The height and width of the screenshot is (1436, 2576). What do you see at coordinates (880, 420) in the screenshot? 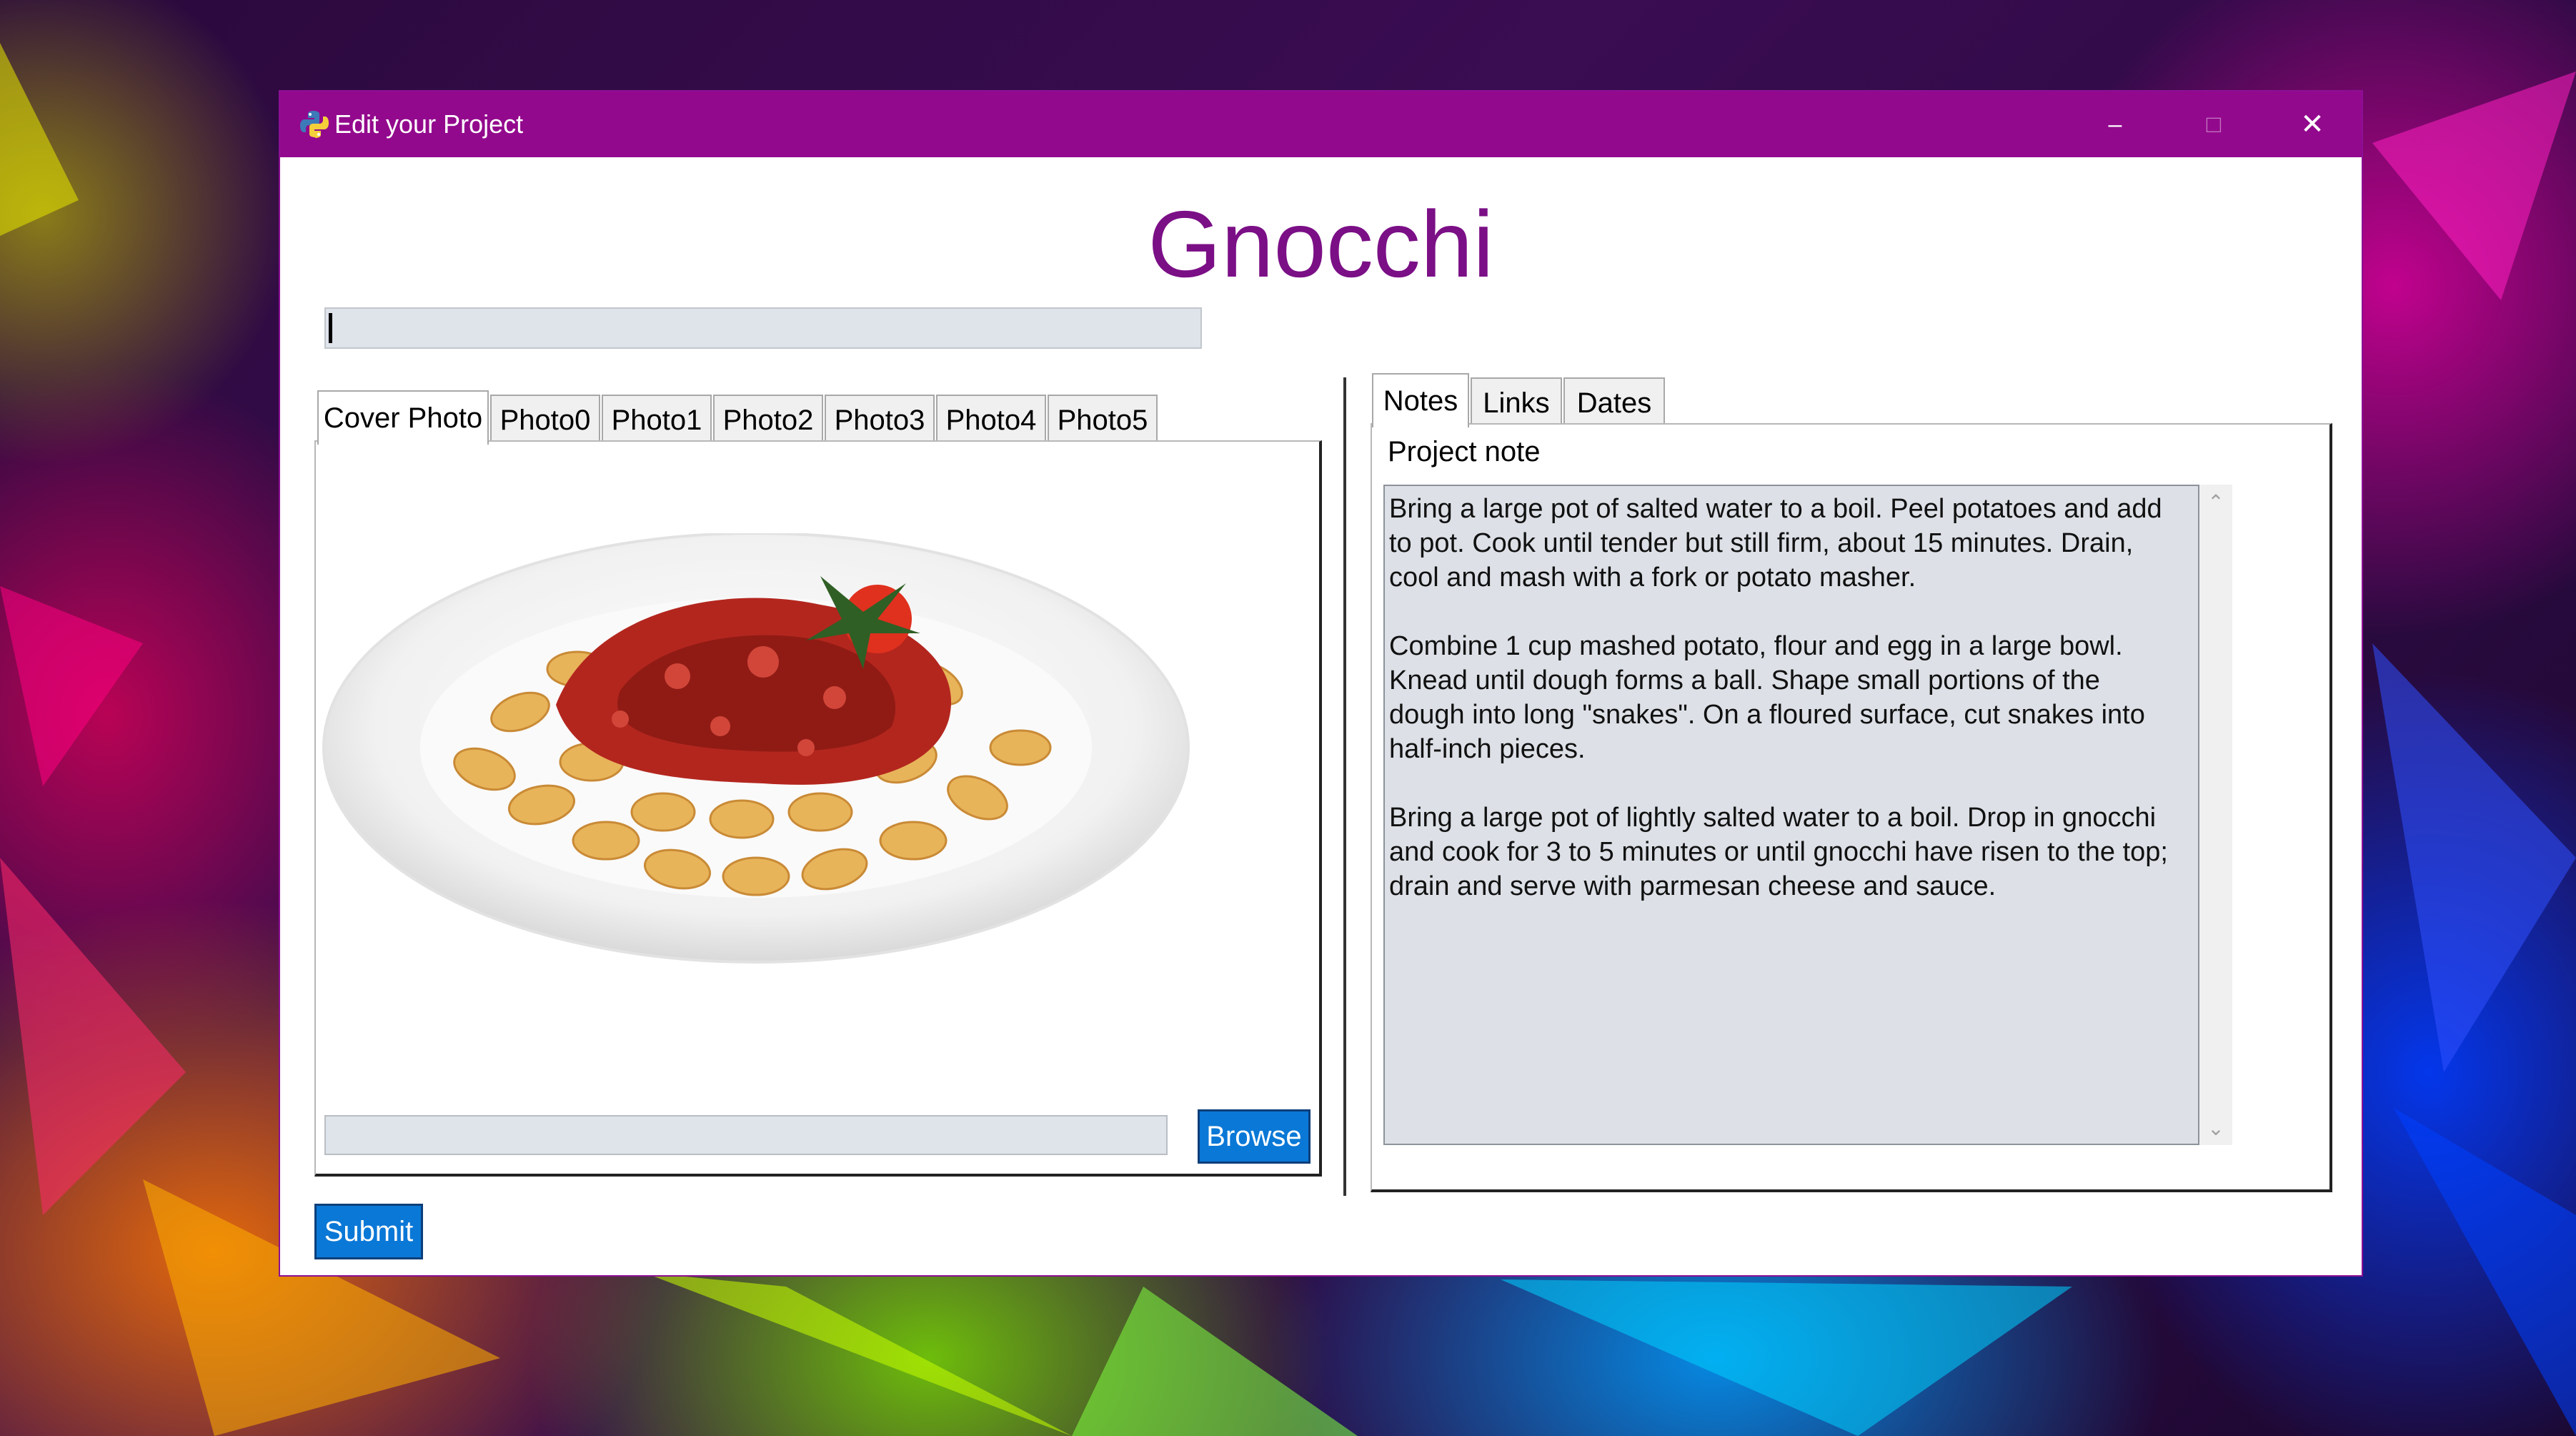
I see `tab-photo3: Photo3` at bounding box center [880, 420].